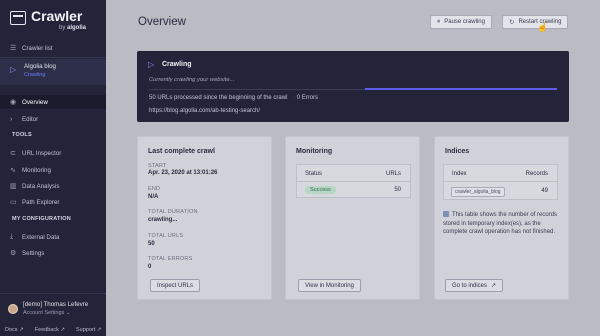  Describe the element at coordinates (470, 285) in the screenshot. I see `go-to-indices-label: Go to indices` at that location.